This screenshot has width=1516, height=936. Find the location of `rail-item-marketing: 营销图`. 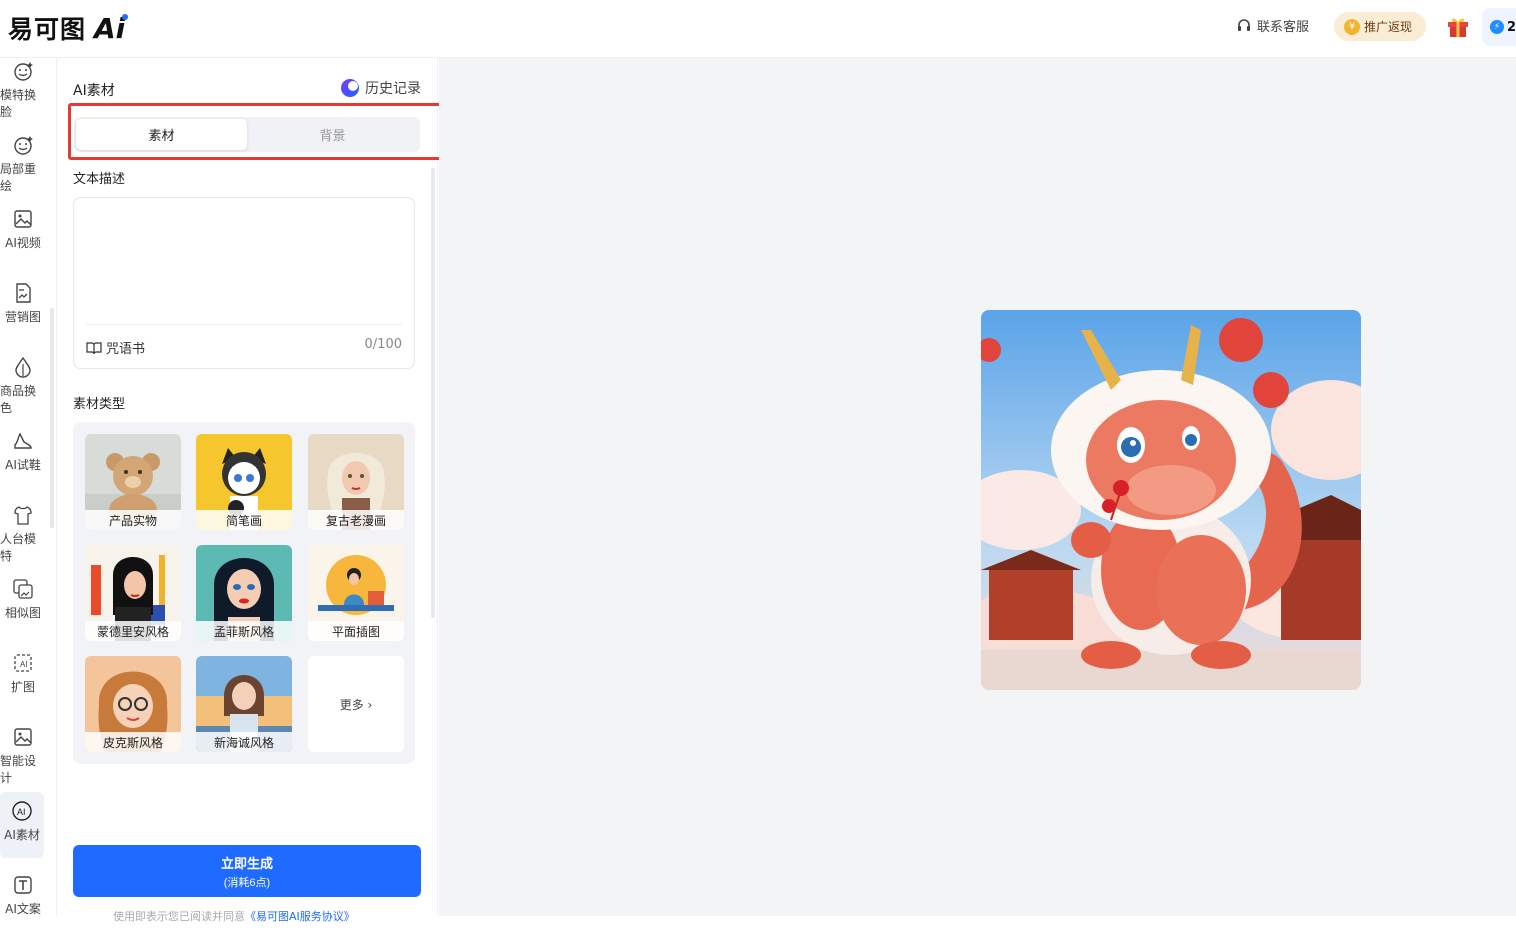

rail-item-marketing: 营销图 is located at coordinates (23, 313).